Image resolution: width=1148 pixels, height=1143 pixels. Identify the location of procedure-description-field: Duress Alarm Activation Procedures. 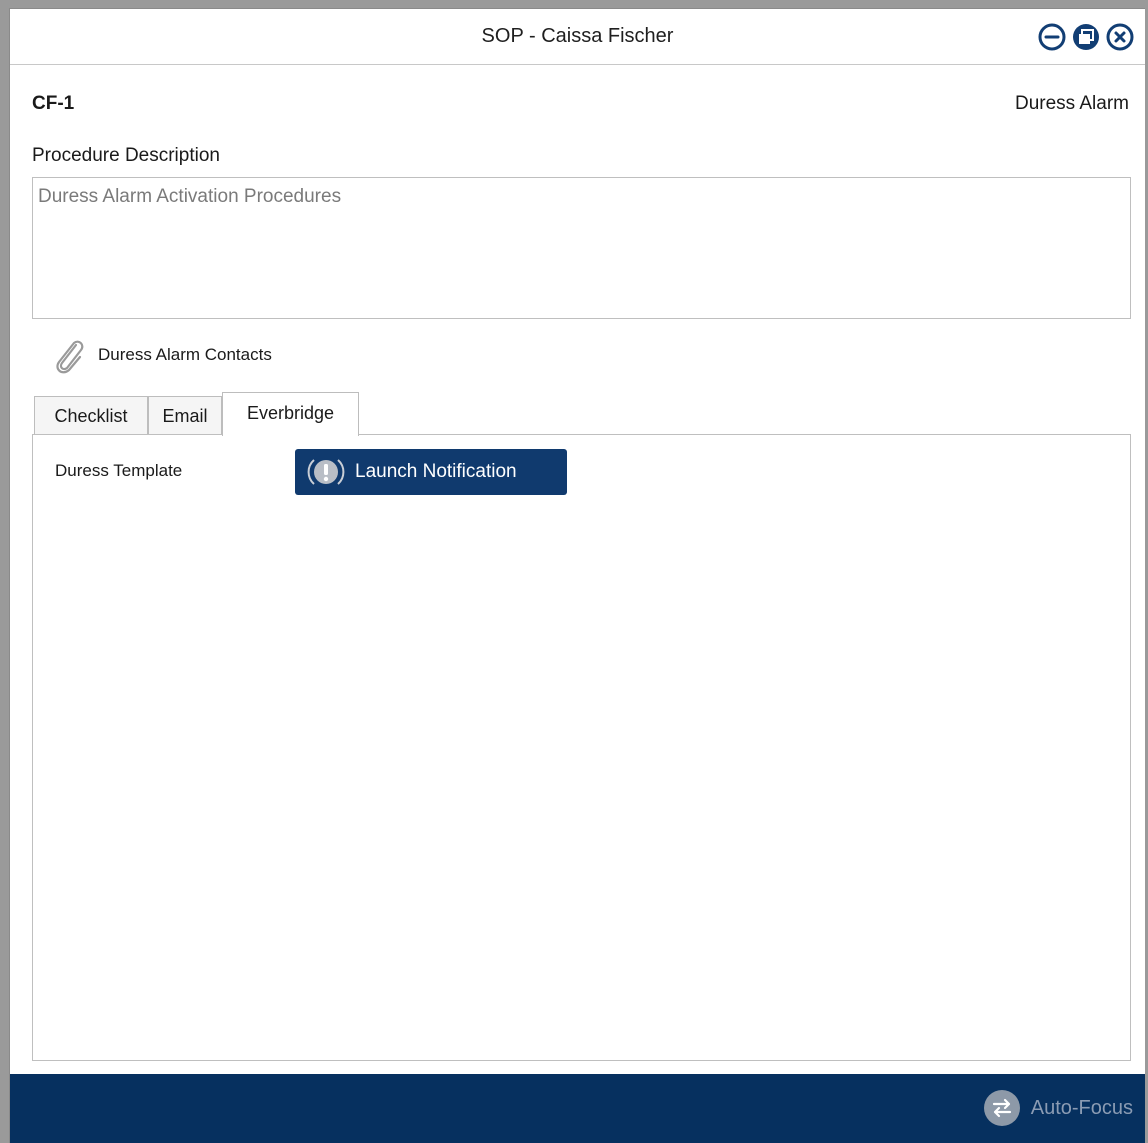
(581, 248).